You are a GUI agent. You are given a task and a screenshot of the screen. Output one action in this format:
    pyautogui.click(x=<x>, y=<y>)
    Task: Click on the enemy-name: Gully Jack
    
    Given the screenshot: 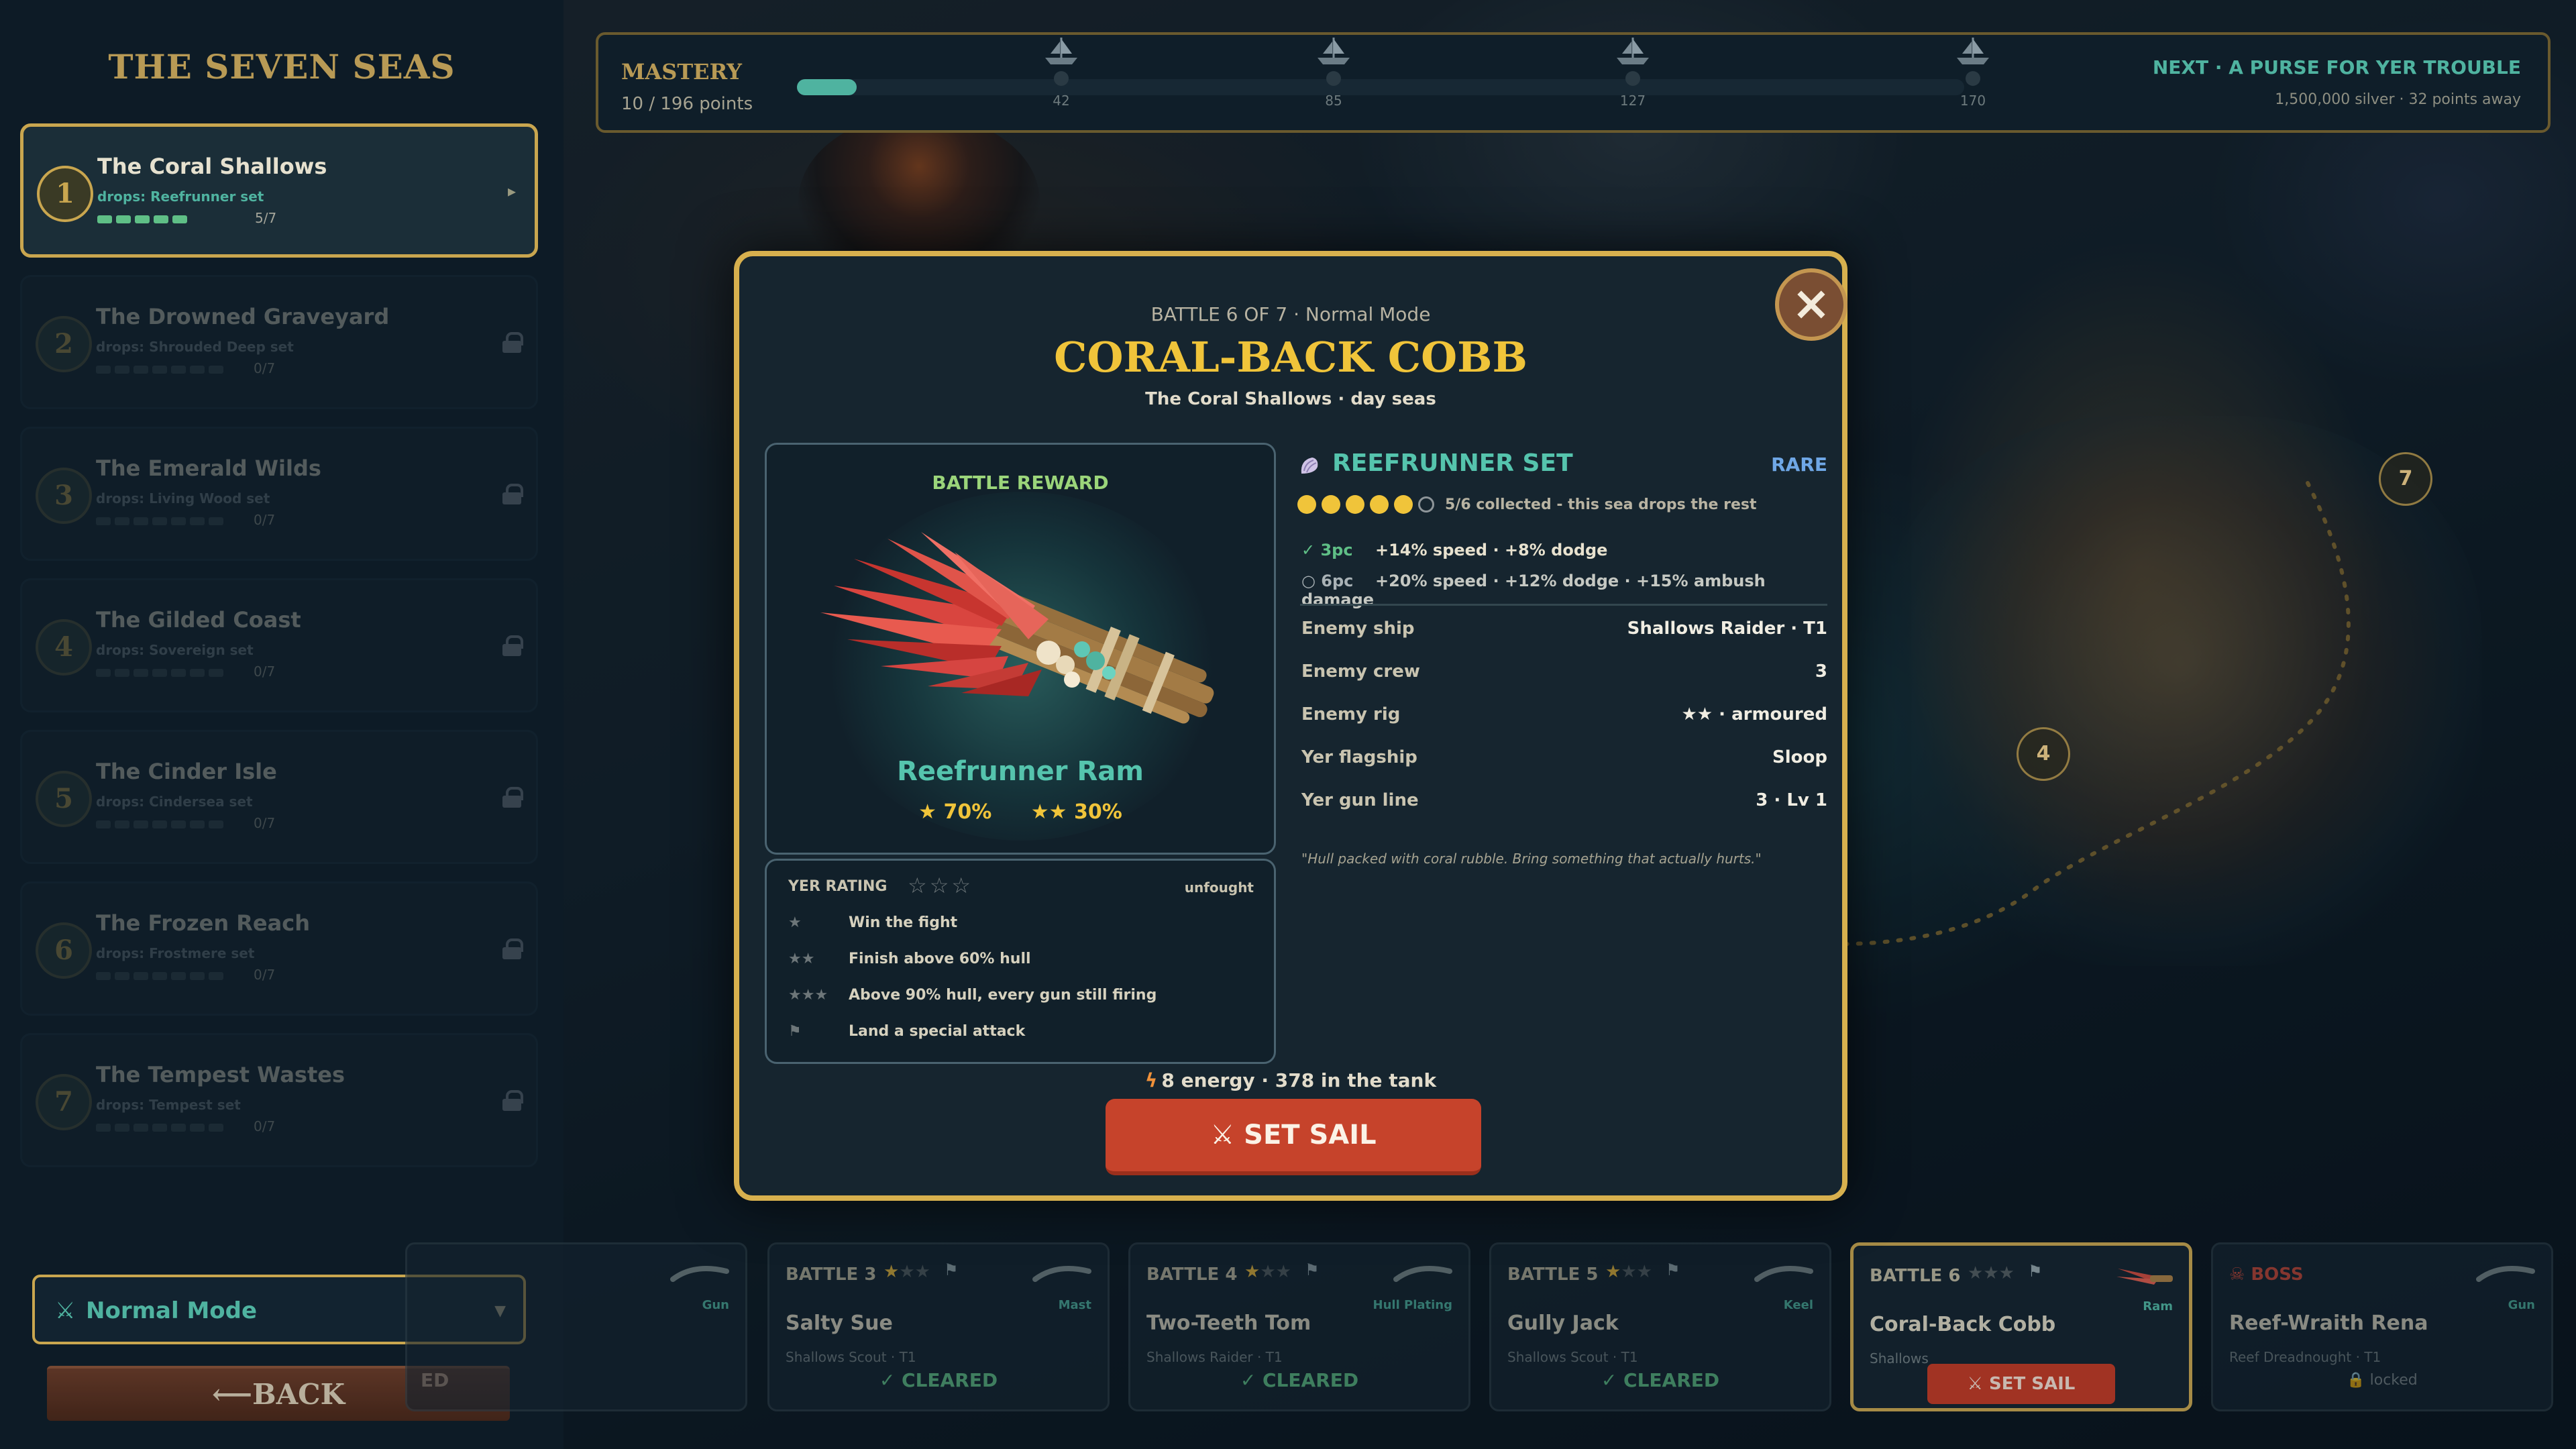 What is the action you would take?
    pyautogui.click(x=1563, y=1323)
    